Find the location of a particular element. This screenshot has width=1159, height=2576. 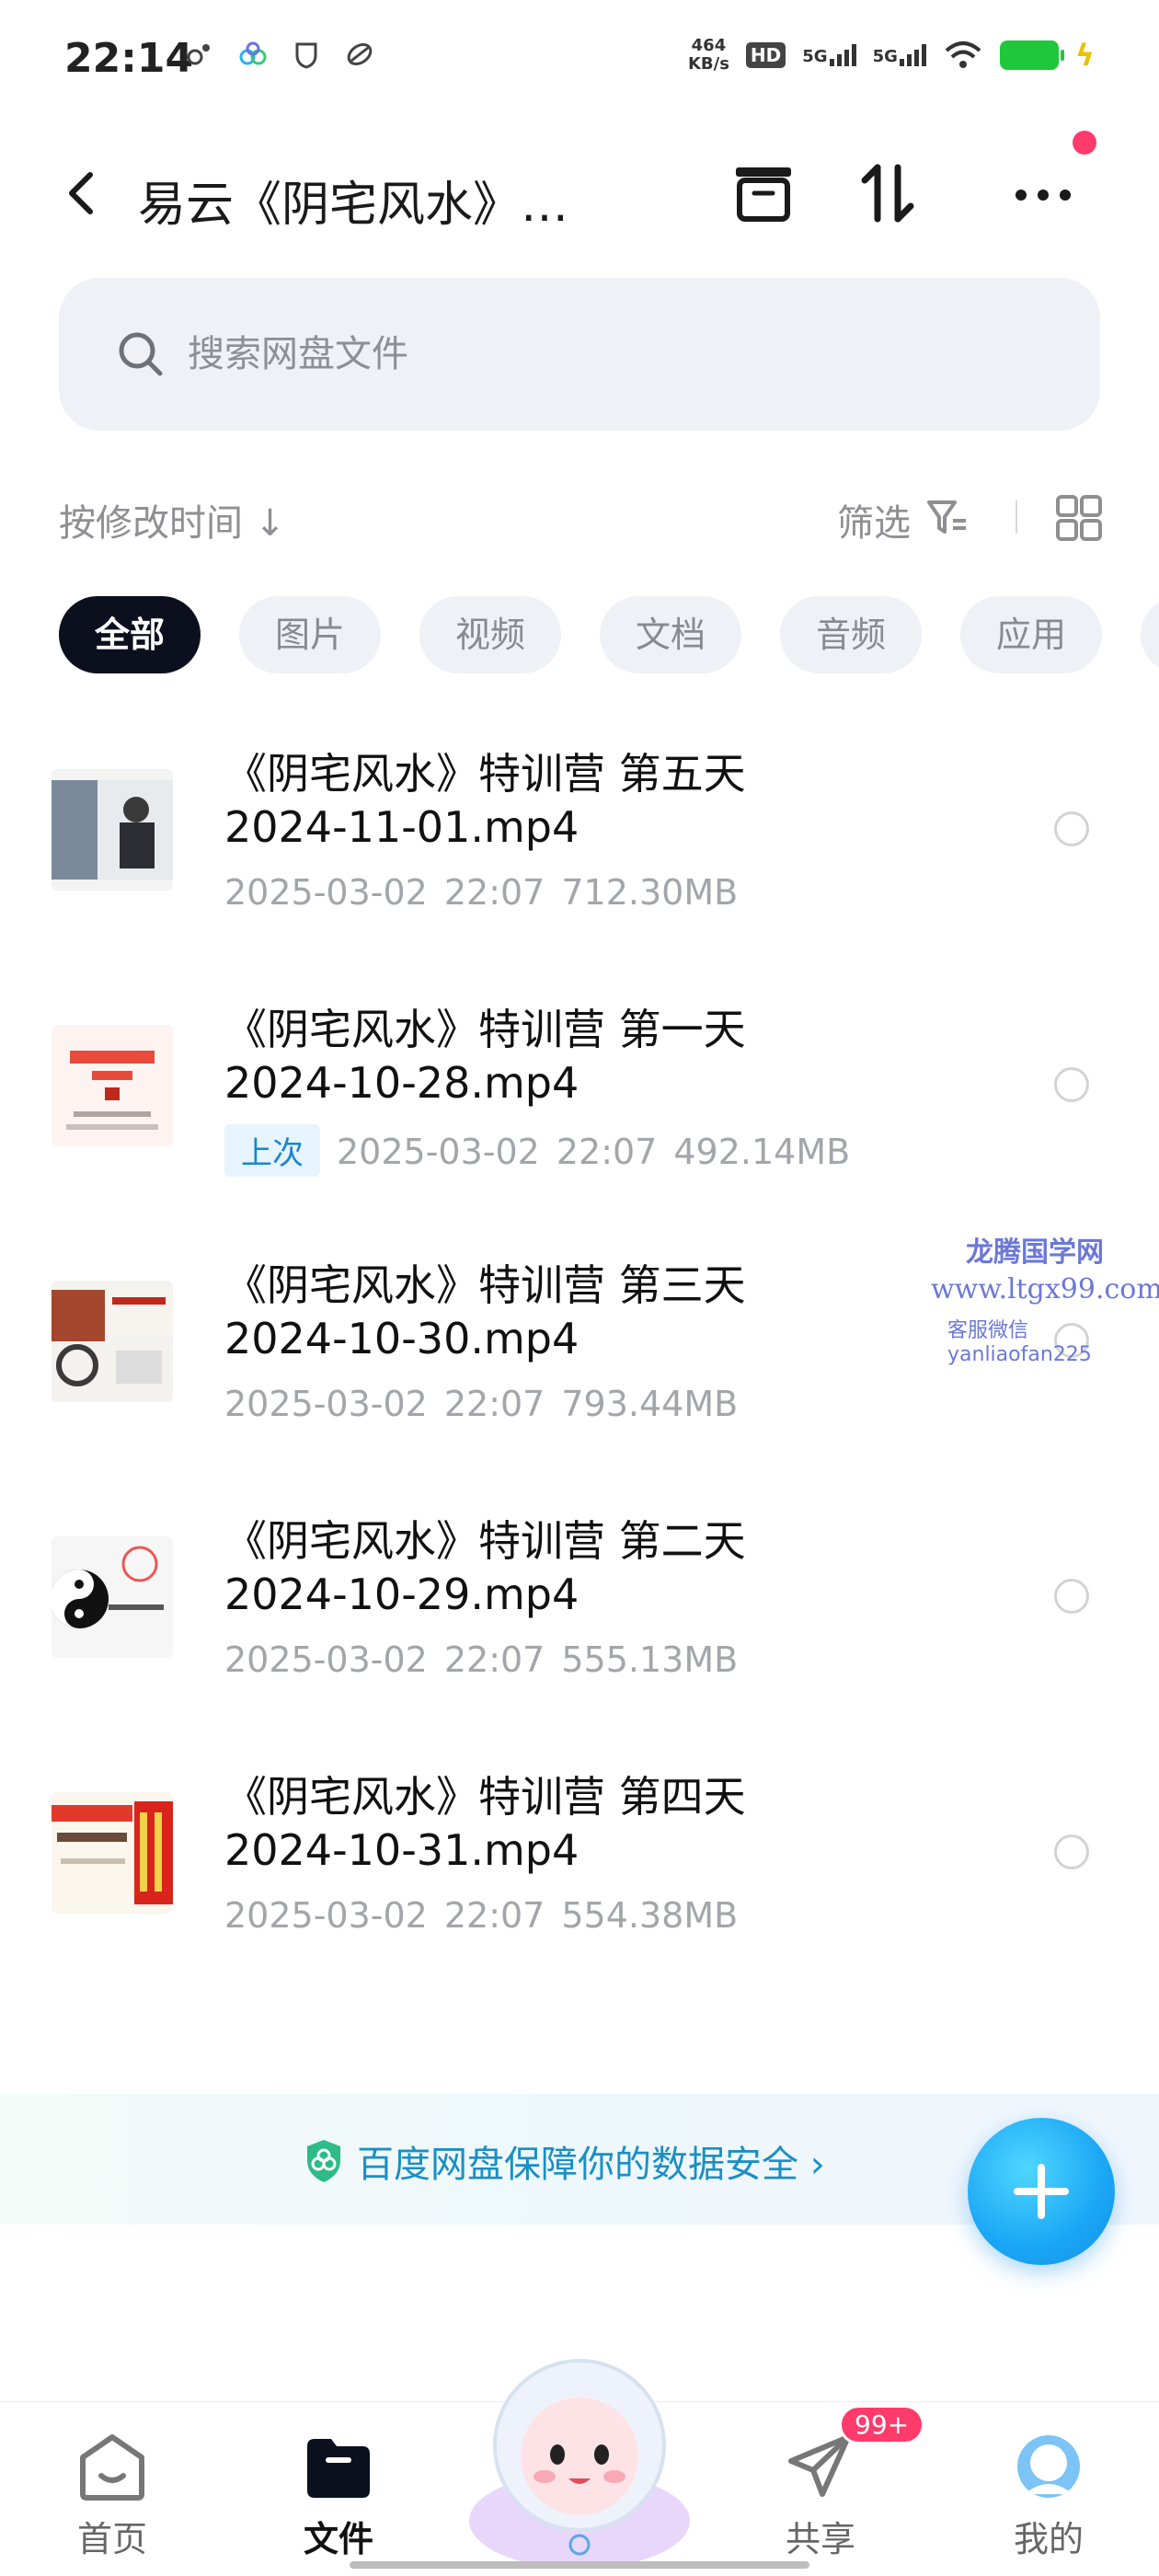

tab-audio: 音频 is located at coordinates (851, 634).